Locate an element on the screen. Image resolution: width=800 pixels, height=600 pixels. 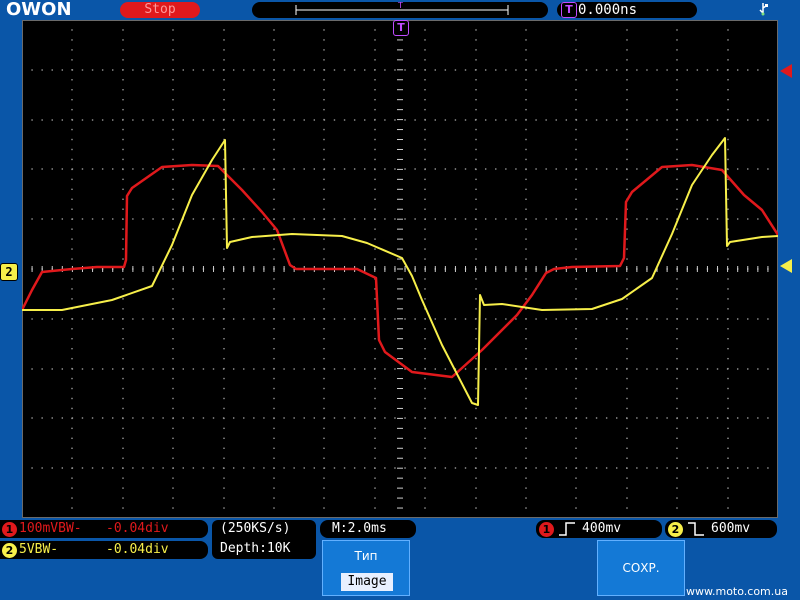
trigger-time-marker-icon: T is located at coordinates (401, 28).